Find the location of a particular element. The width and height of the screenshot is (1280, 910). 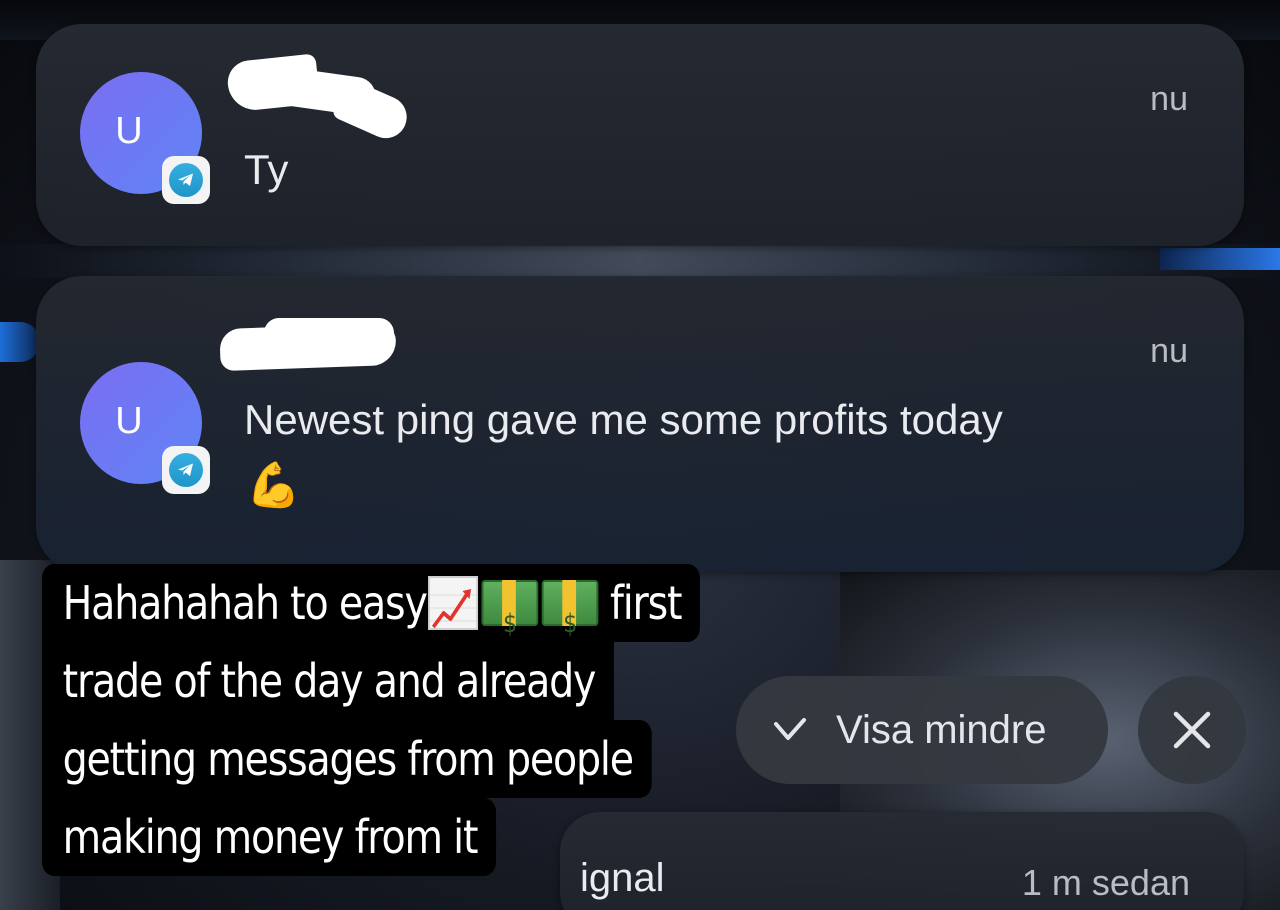

wallpaper-dashboard-strip is located at coordinates (640, 261).